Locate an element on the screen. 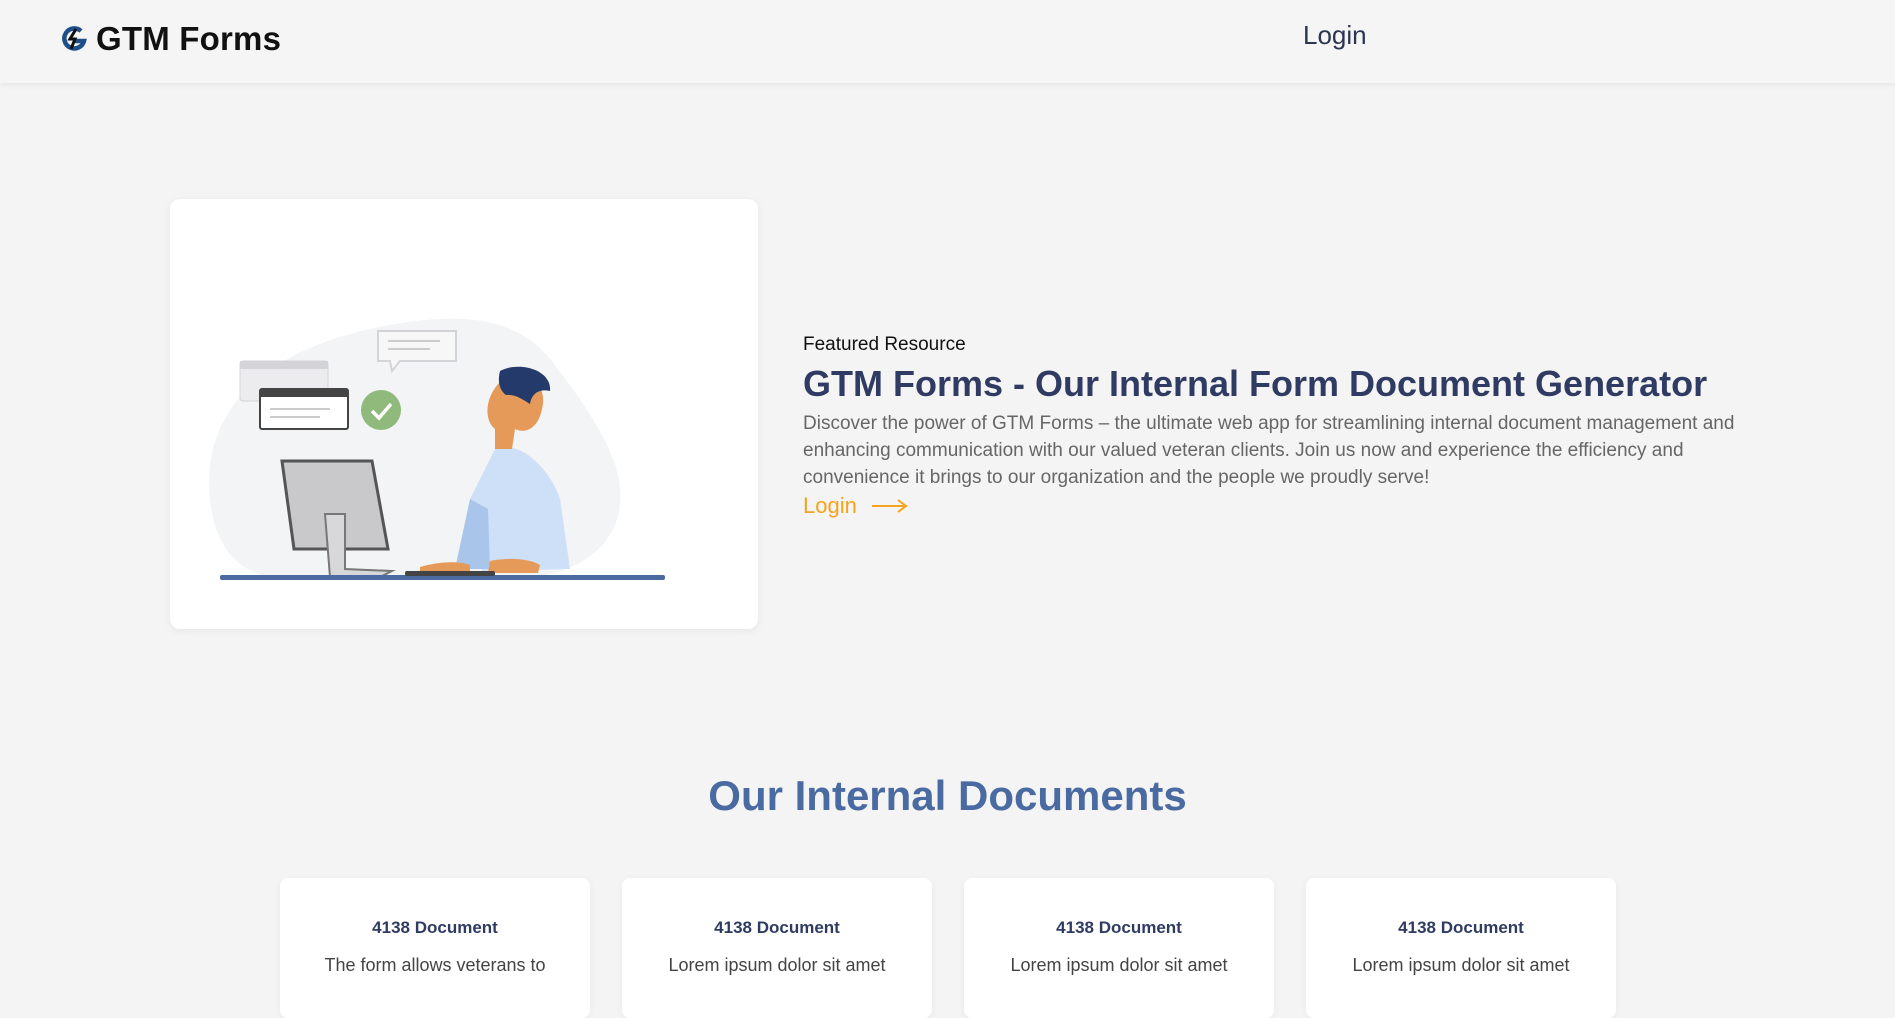  featured-resource-label: Featured Resource is located at coordinates (884, 344).